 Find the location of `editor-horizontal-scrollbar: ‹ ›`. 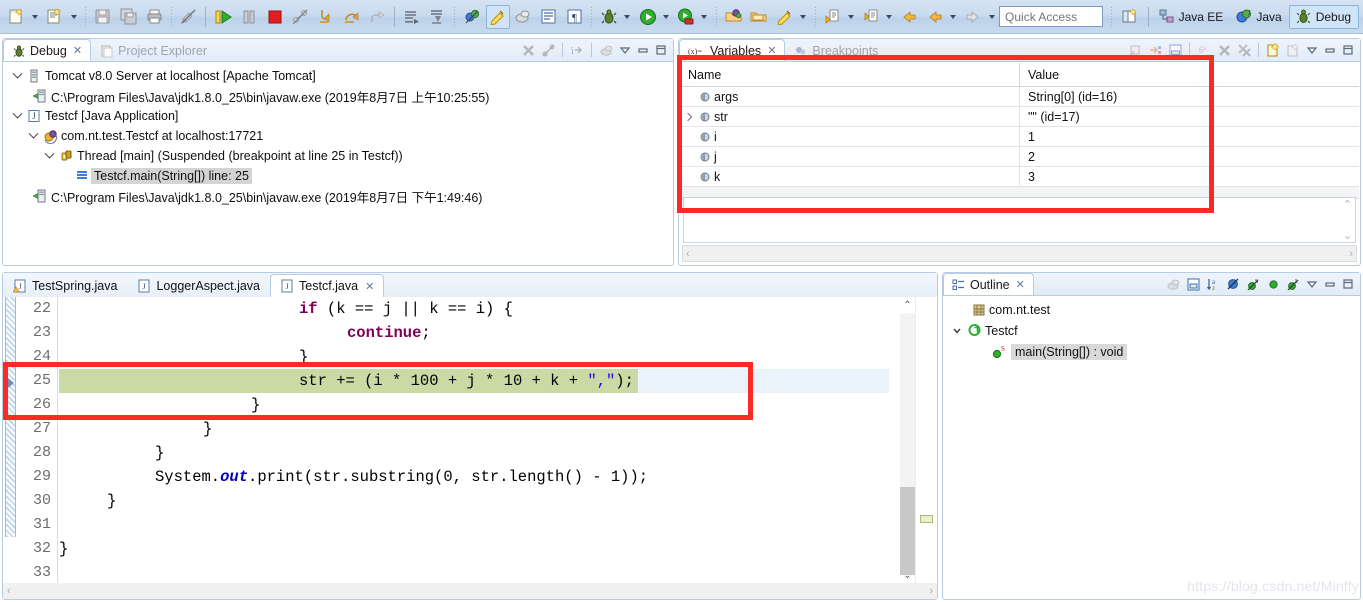

editor-horizontal-scrollbar: ‹ › is located at coordinates (470, 591).